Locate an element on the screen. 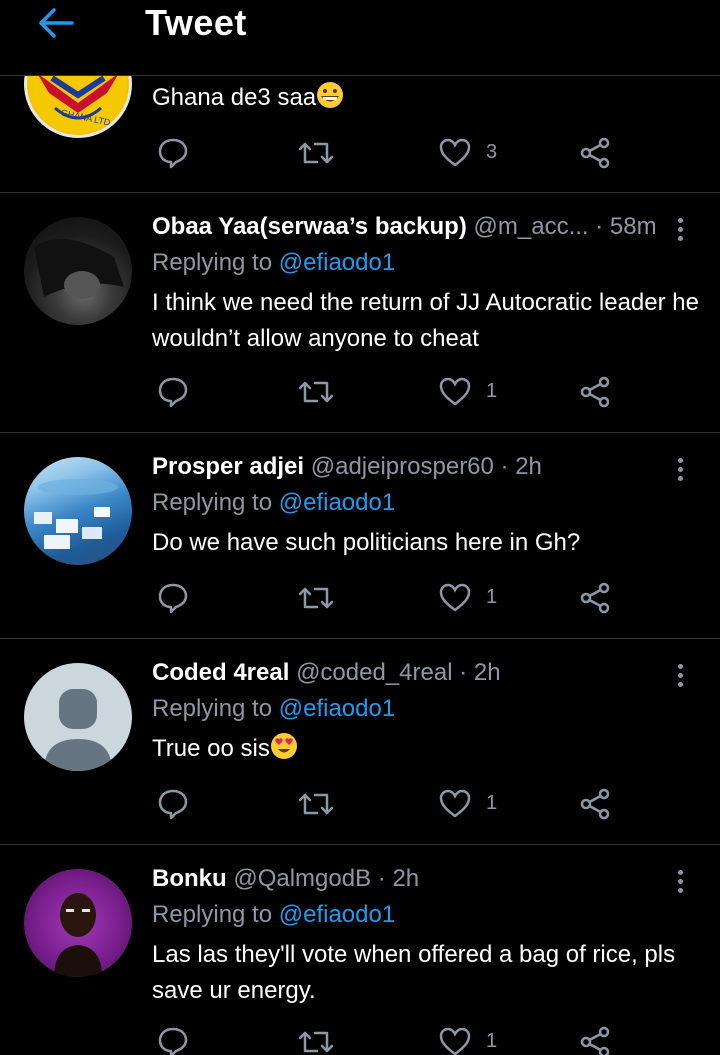  display-name: Prosper adjei is located at coordinates (228, 466).